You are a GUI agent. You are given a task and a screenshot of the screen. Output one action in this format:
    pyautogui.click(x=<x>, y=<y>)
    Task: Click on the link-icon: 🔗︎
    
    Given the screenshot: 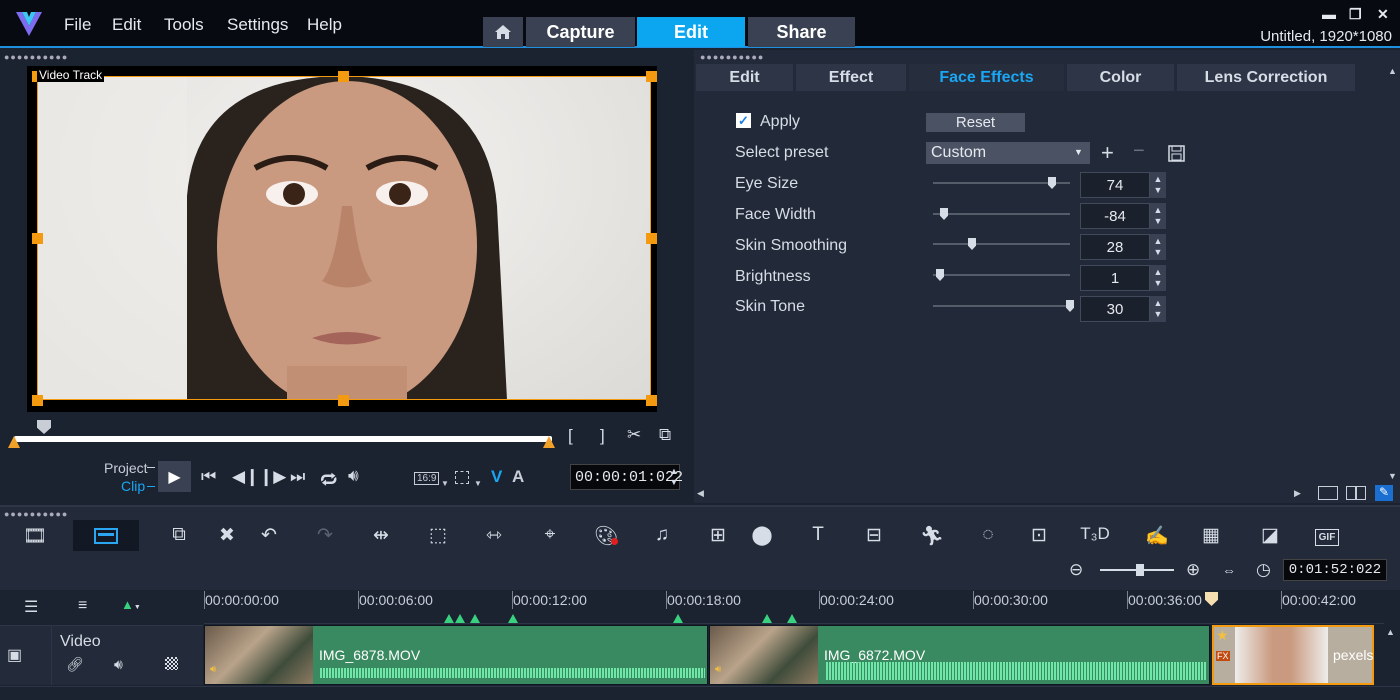 What is the action you would take?
    pyautogui.click(x=75, y=664)
    